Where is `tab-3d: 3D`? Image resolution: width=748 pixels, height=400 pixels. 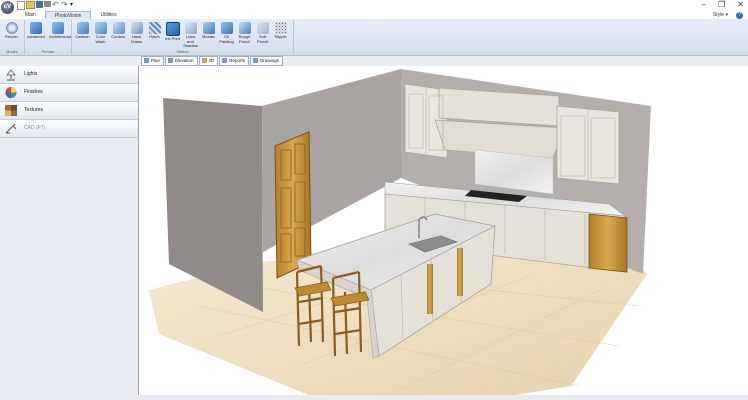 tab-3d: 3D is located at coordinates (208, 61).